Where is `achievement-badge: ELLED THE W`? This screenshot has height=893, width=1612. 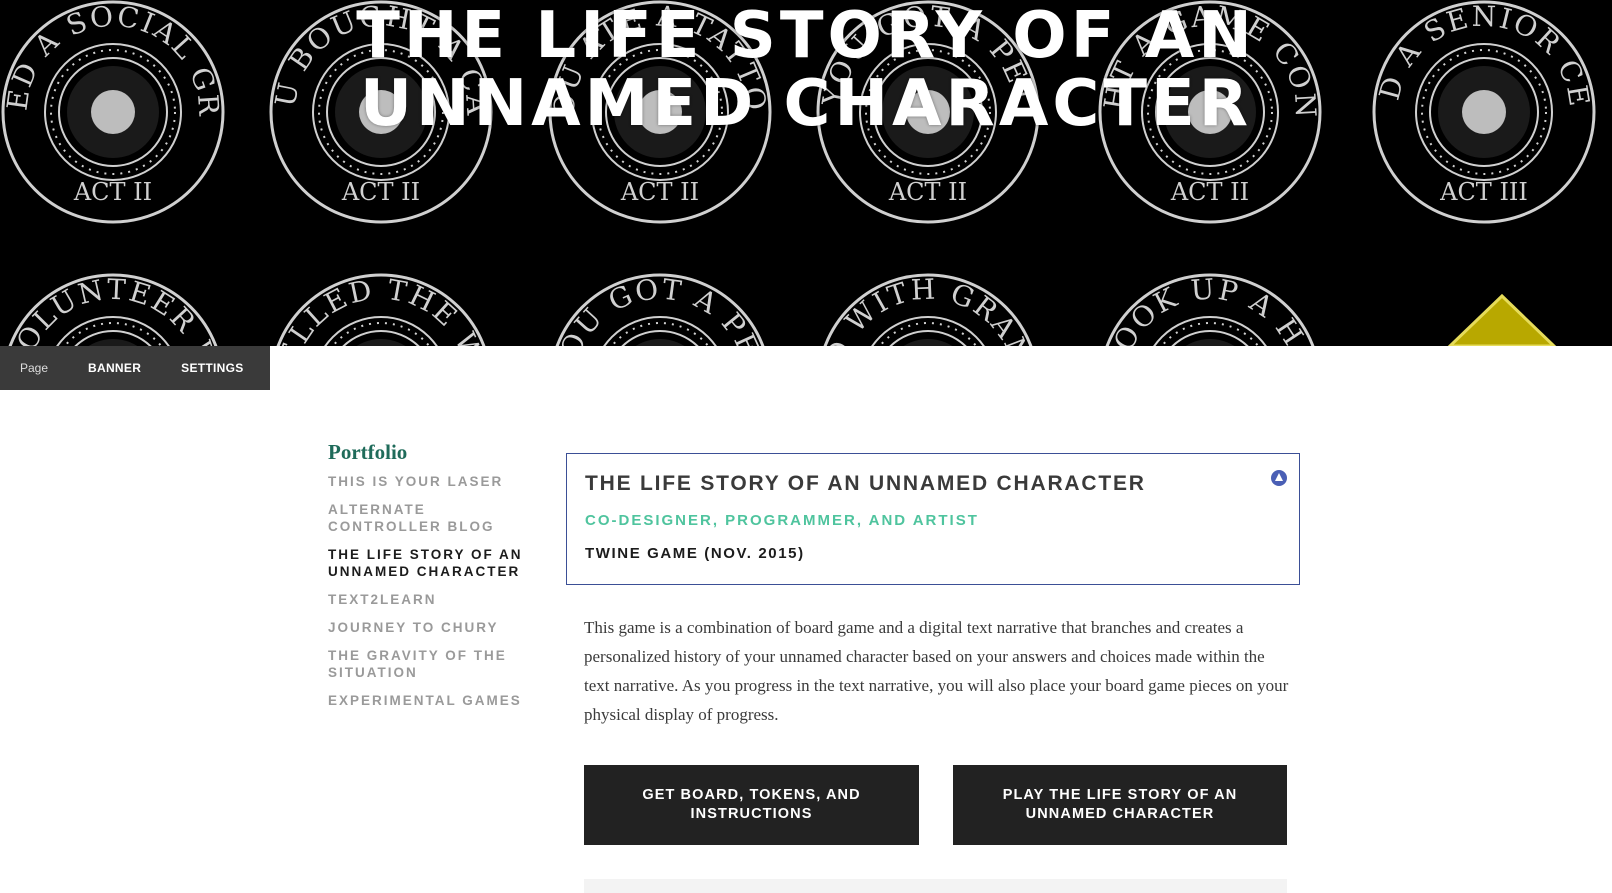 achievement-badge: ELLED THE W is located at coordinates (381, 309).